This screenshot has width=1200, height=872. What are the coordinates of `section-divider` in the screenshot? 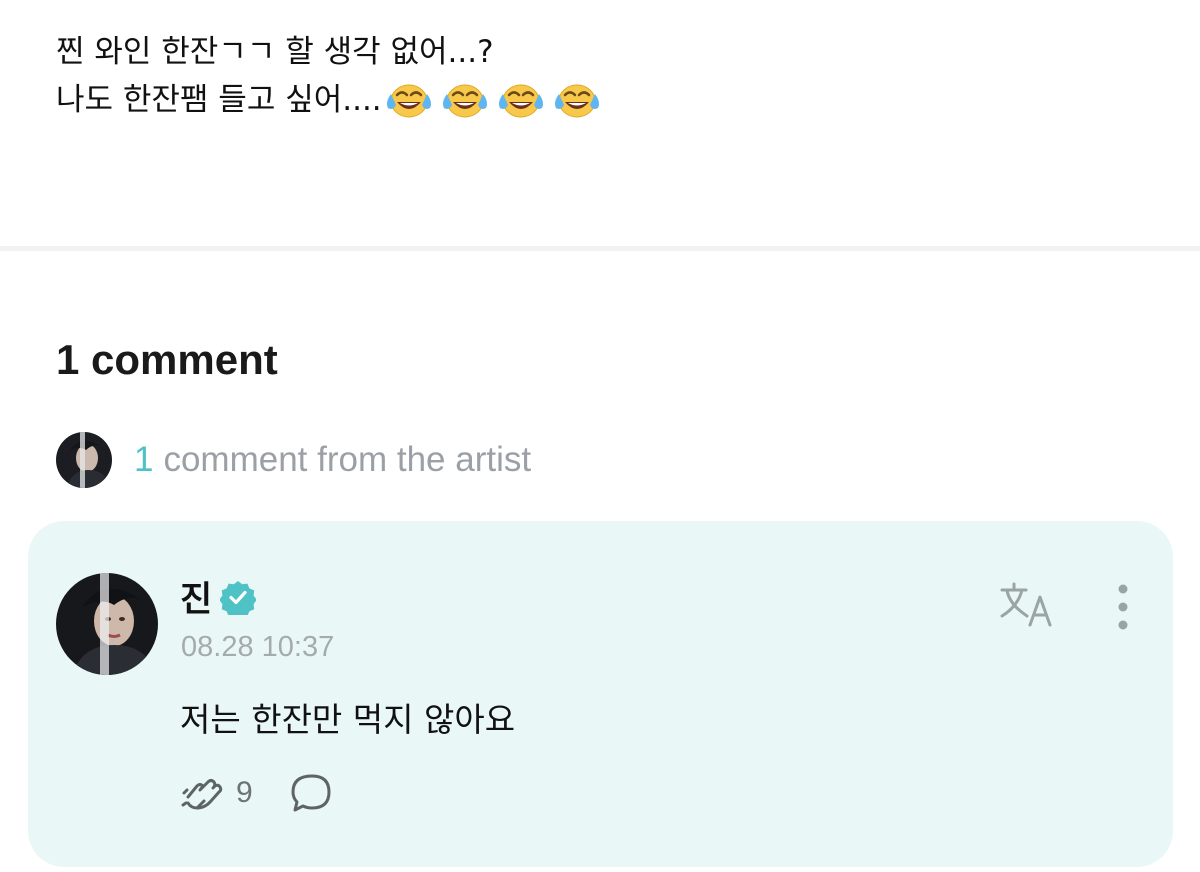 It's located at (600, 248).